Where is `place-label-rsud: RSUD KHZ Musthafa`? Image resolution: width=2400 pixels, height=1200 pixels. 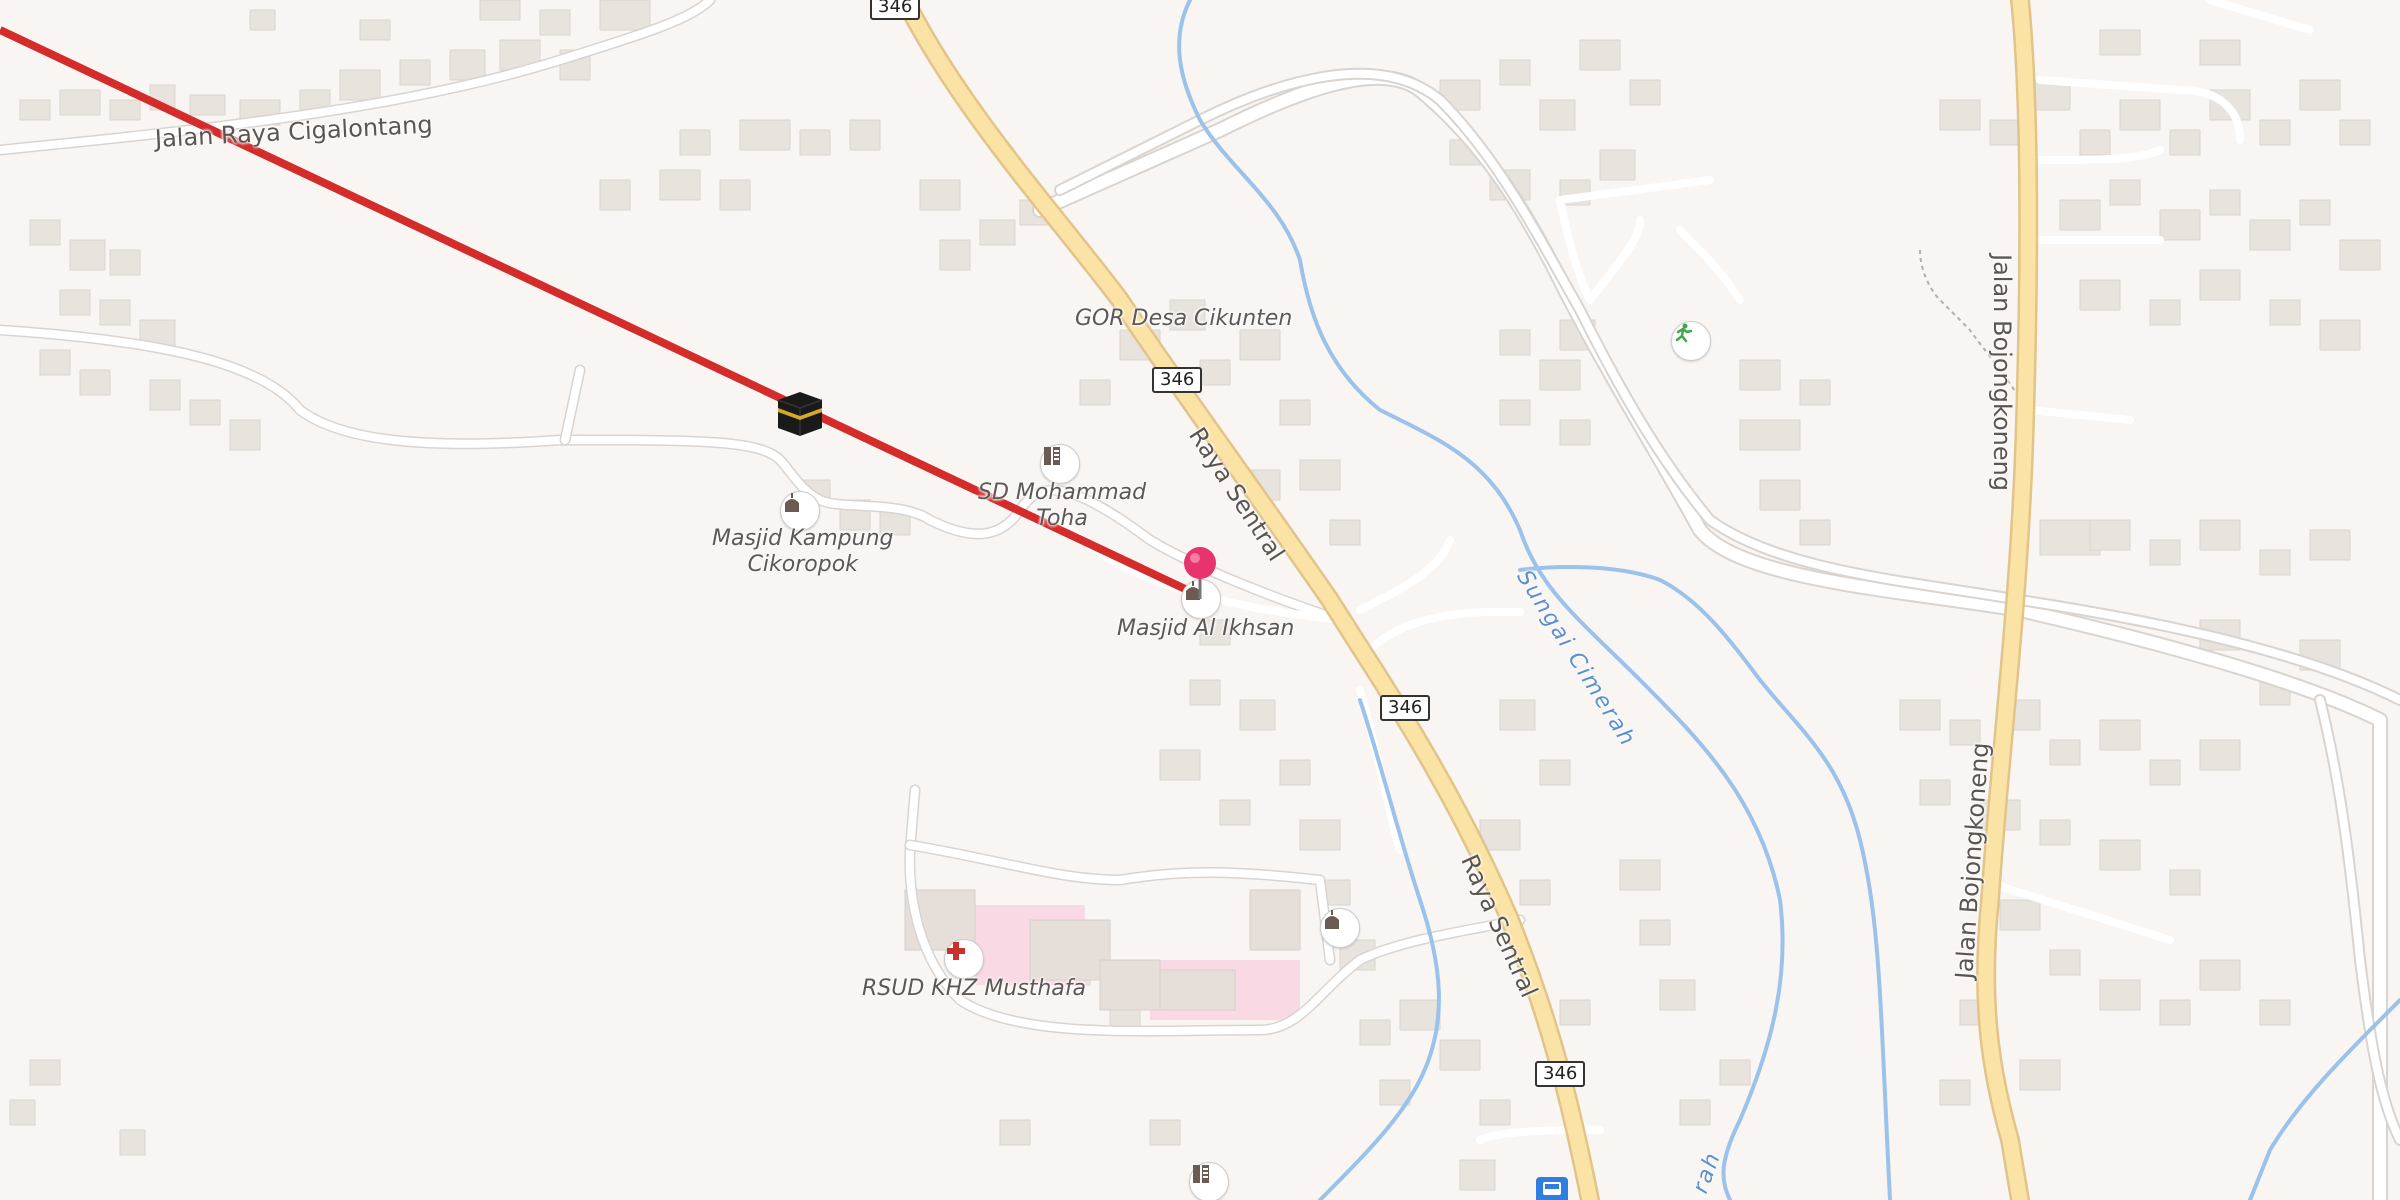
place-label-rsud: RSUD KHZ Musthafa is located at coordinates (974, 989).